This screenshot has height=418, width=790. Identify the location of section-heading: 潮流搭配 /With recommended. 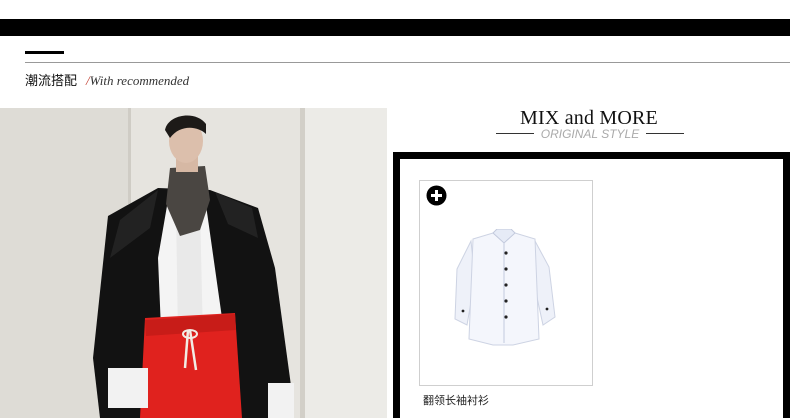
(107, 79).